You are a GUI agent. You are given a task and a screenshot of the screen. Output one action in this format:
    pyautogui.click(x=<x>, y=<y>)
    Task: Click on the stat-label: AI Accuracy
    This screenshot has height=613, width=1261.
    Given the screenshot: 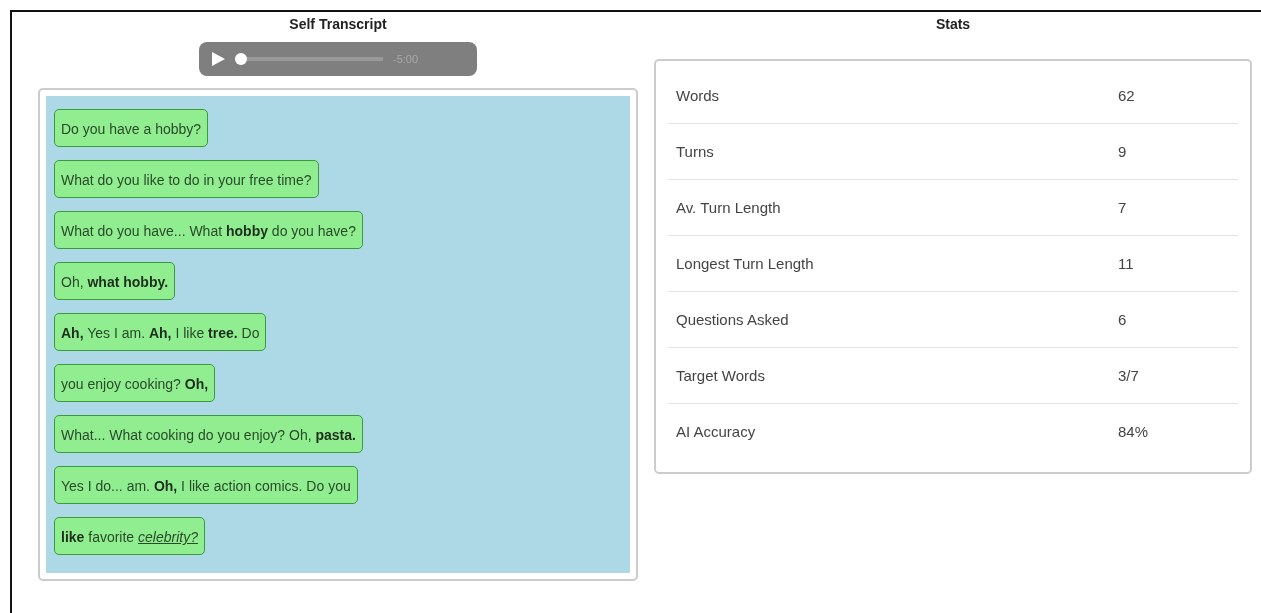 What is the action you would take?
    pyautogui.click(x=716, y=431)
    